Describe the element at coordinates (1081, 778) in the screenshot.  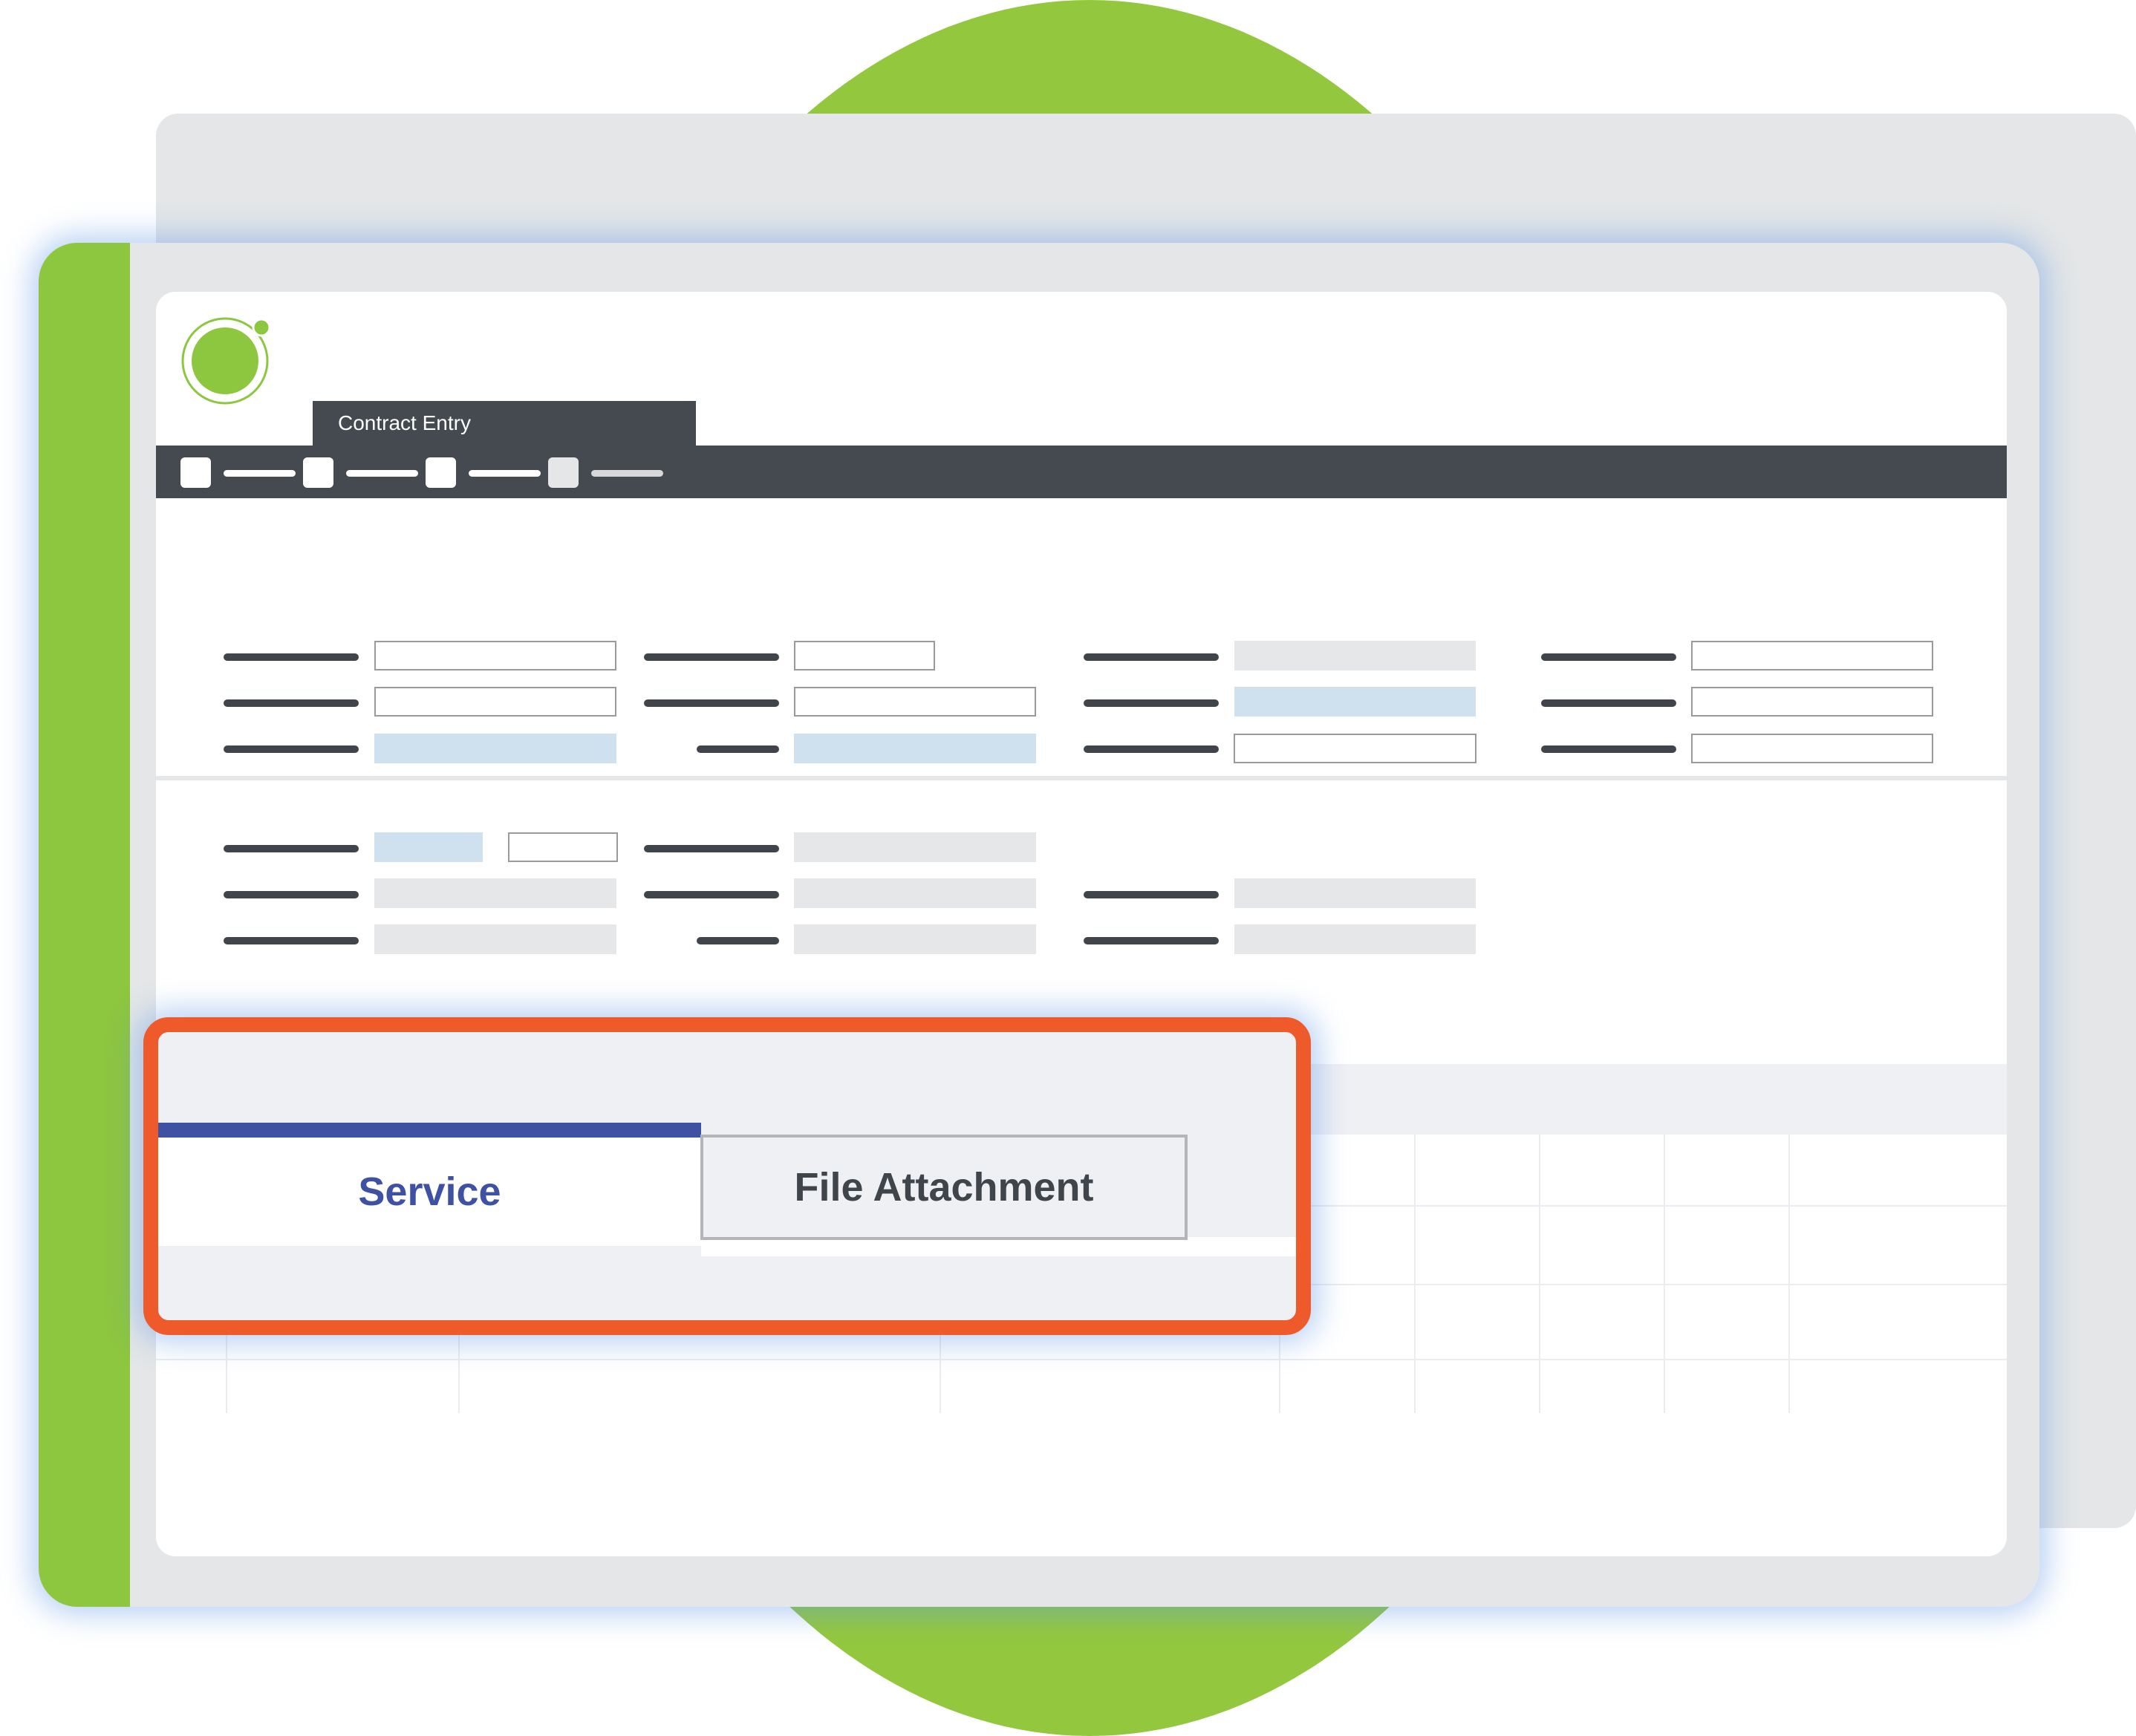
I see `section-divider` at that location.